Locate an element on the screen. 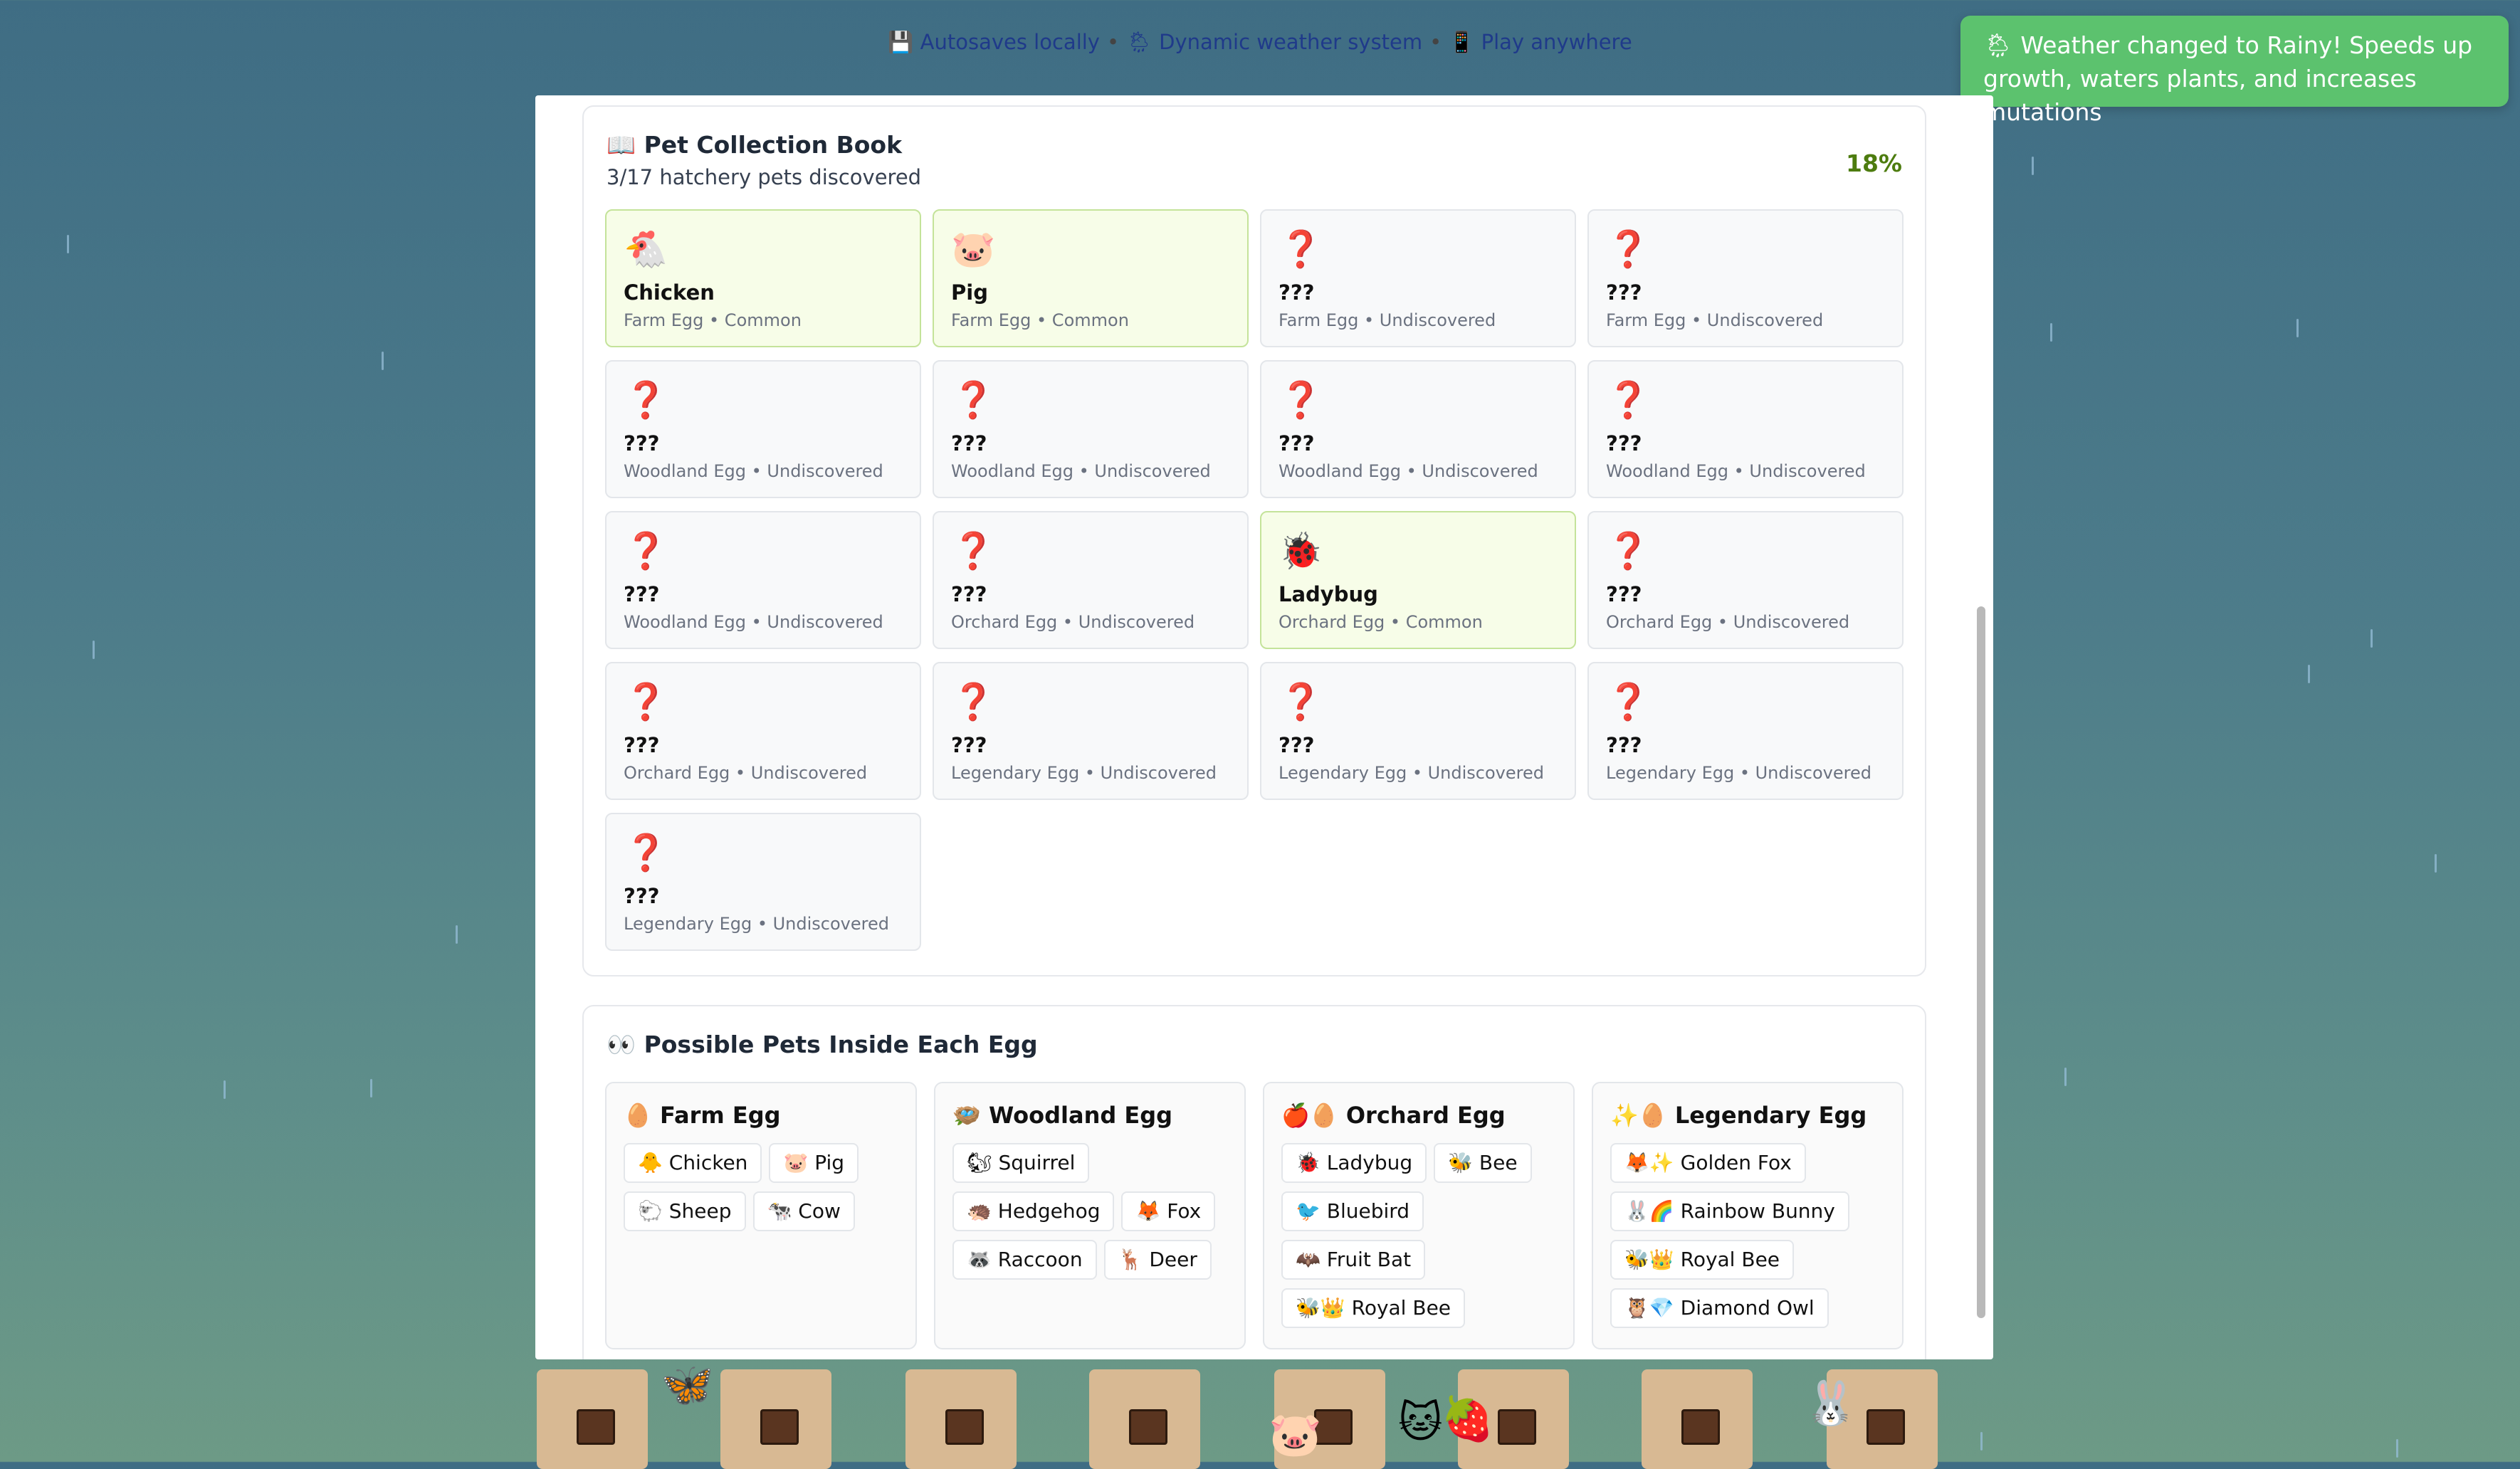 This screenshot has width=2520, height=1469. play-anywhere-link: 📱 Play anywhere is located at coordinates (1540, 42).